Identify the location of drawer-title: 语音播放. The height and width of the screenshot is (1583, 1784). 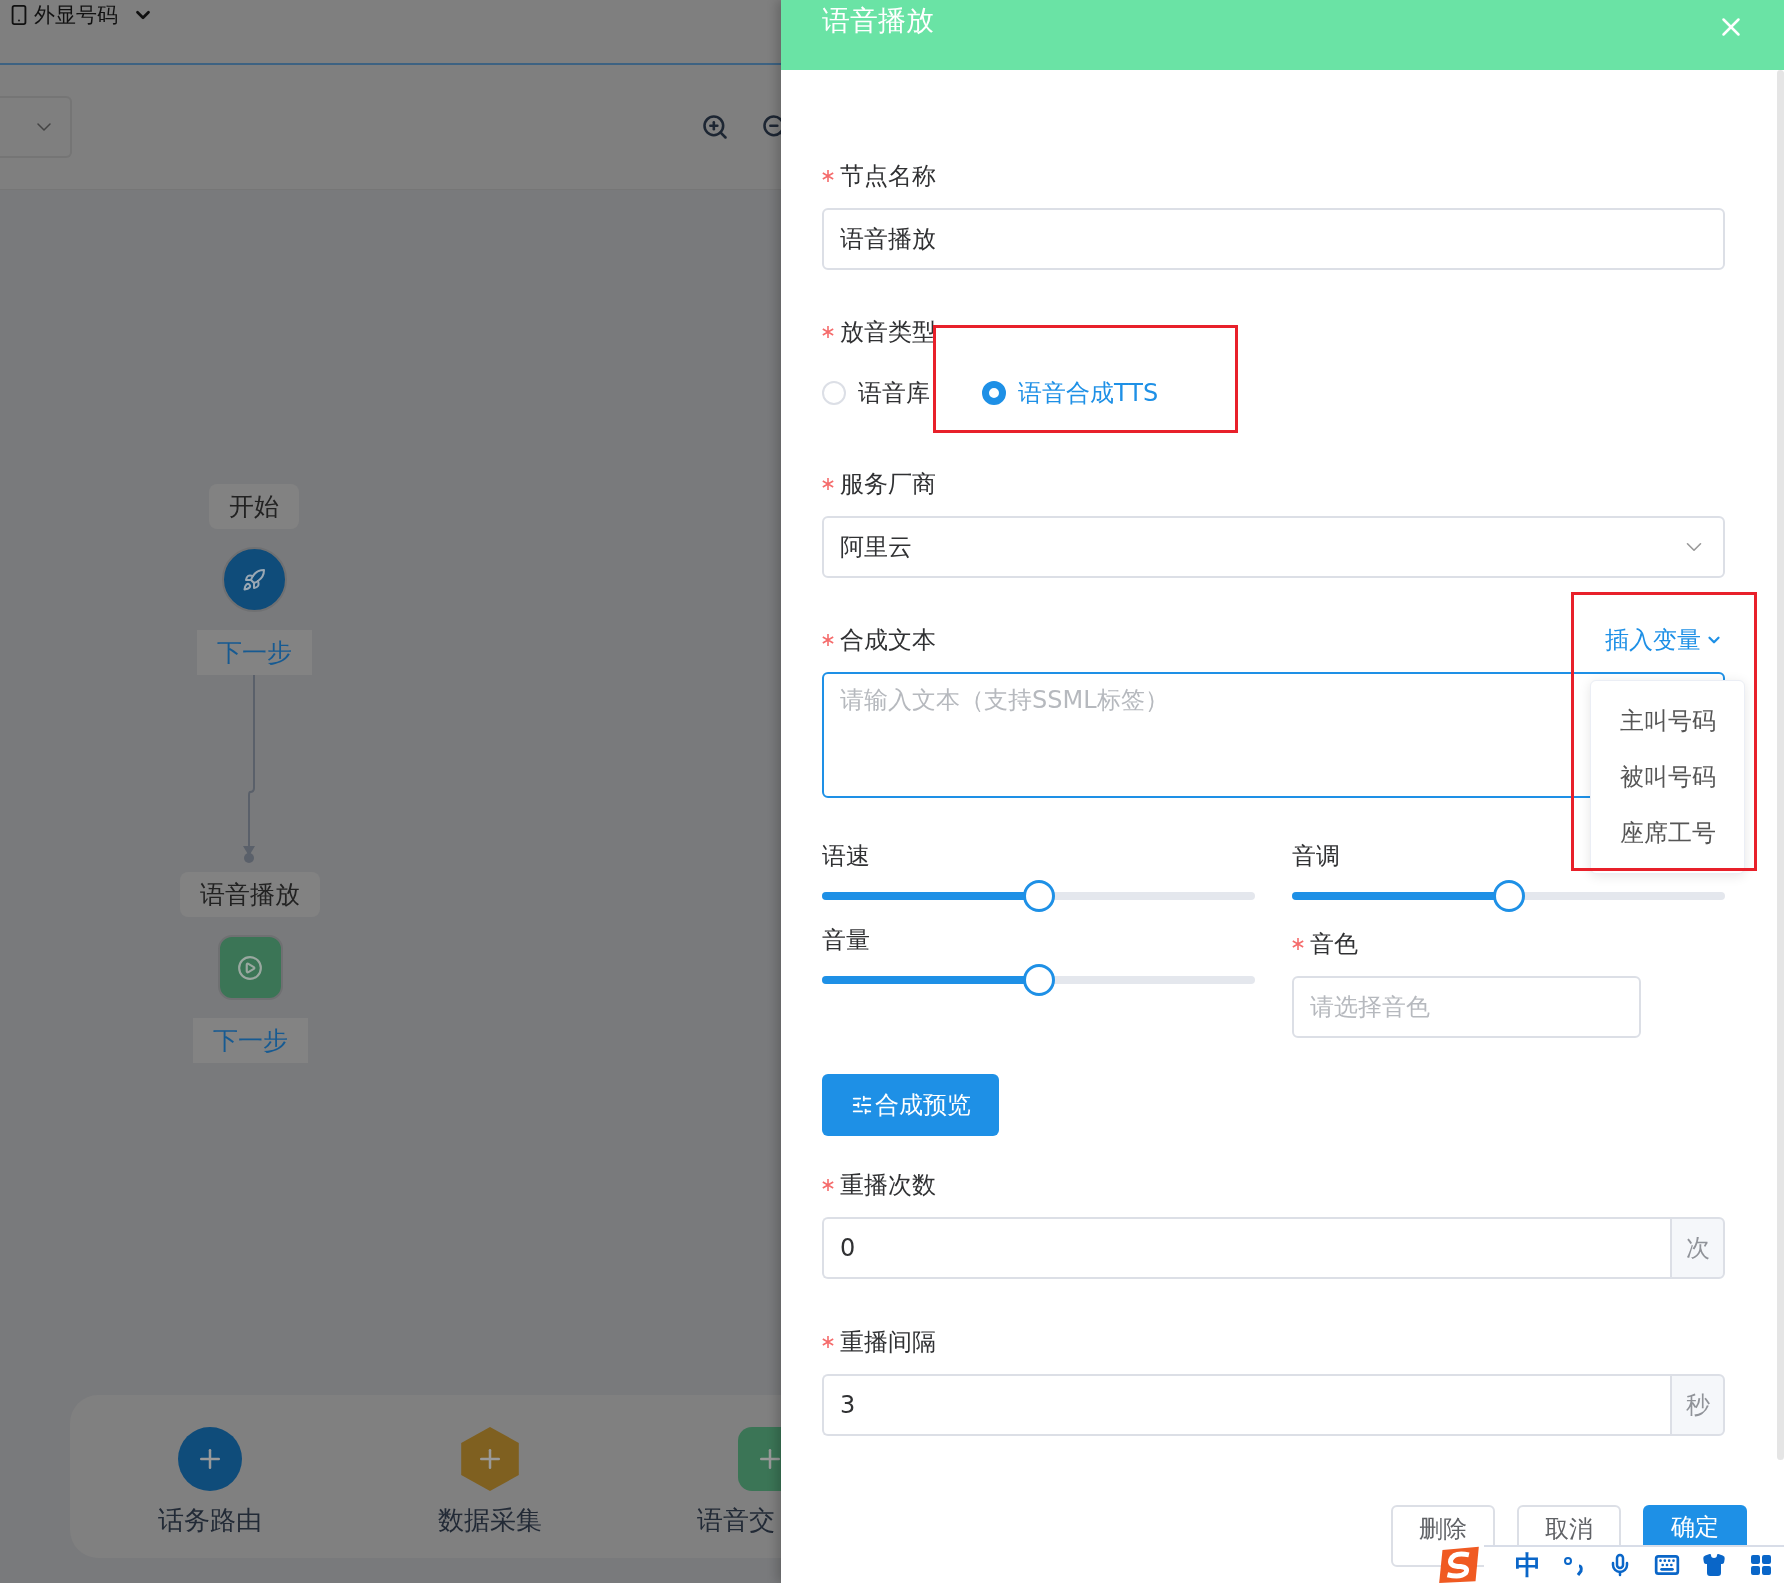
(878, 21).